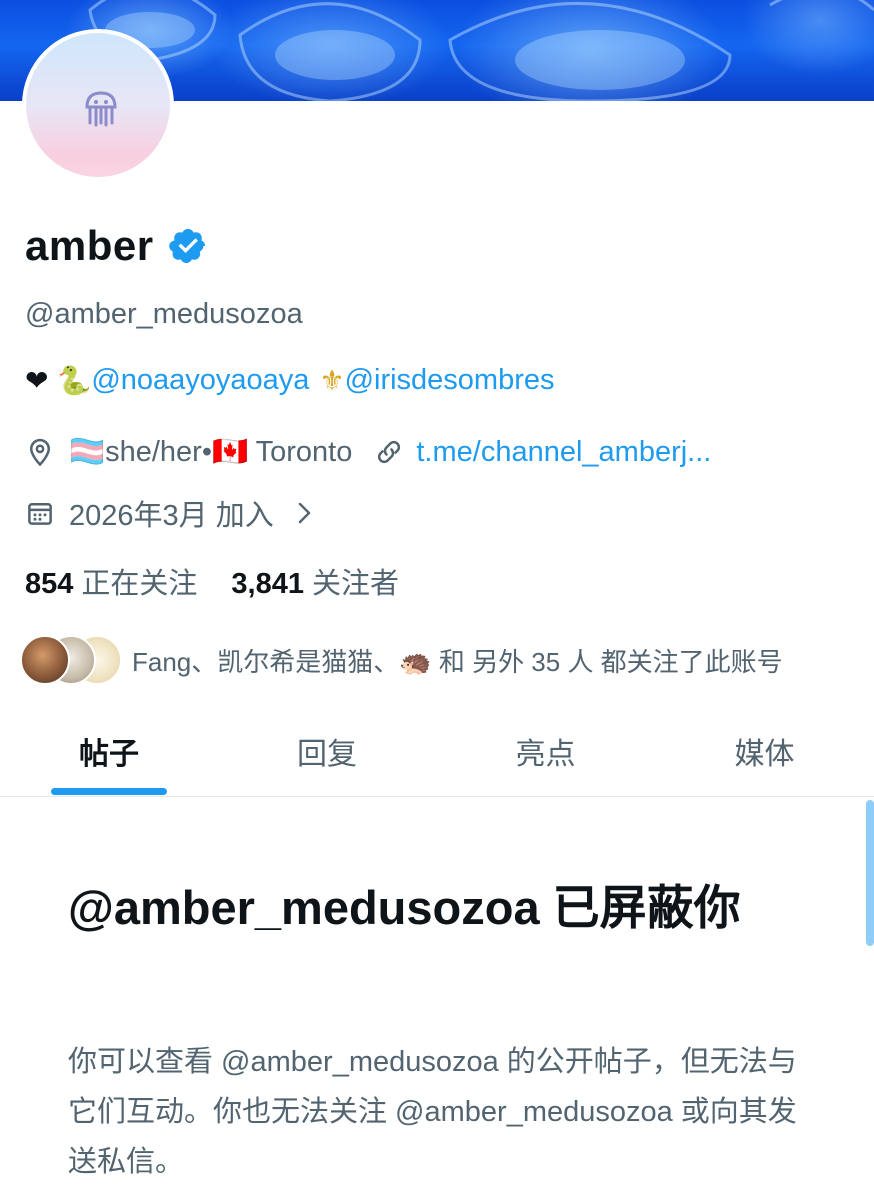 The image size is (874, 1200). What do you see at coordinates (164, 314) in the screenshot?
I see `profile-handle: @amber_medusozoa` at bounding box center [164, 314].